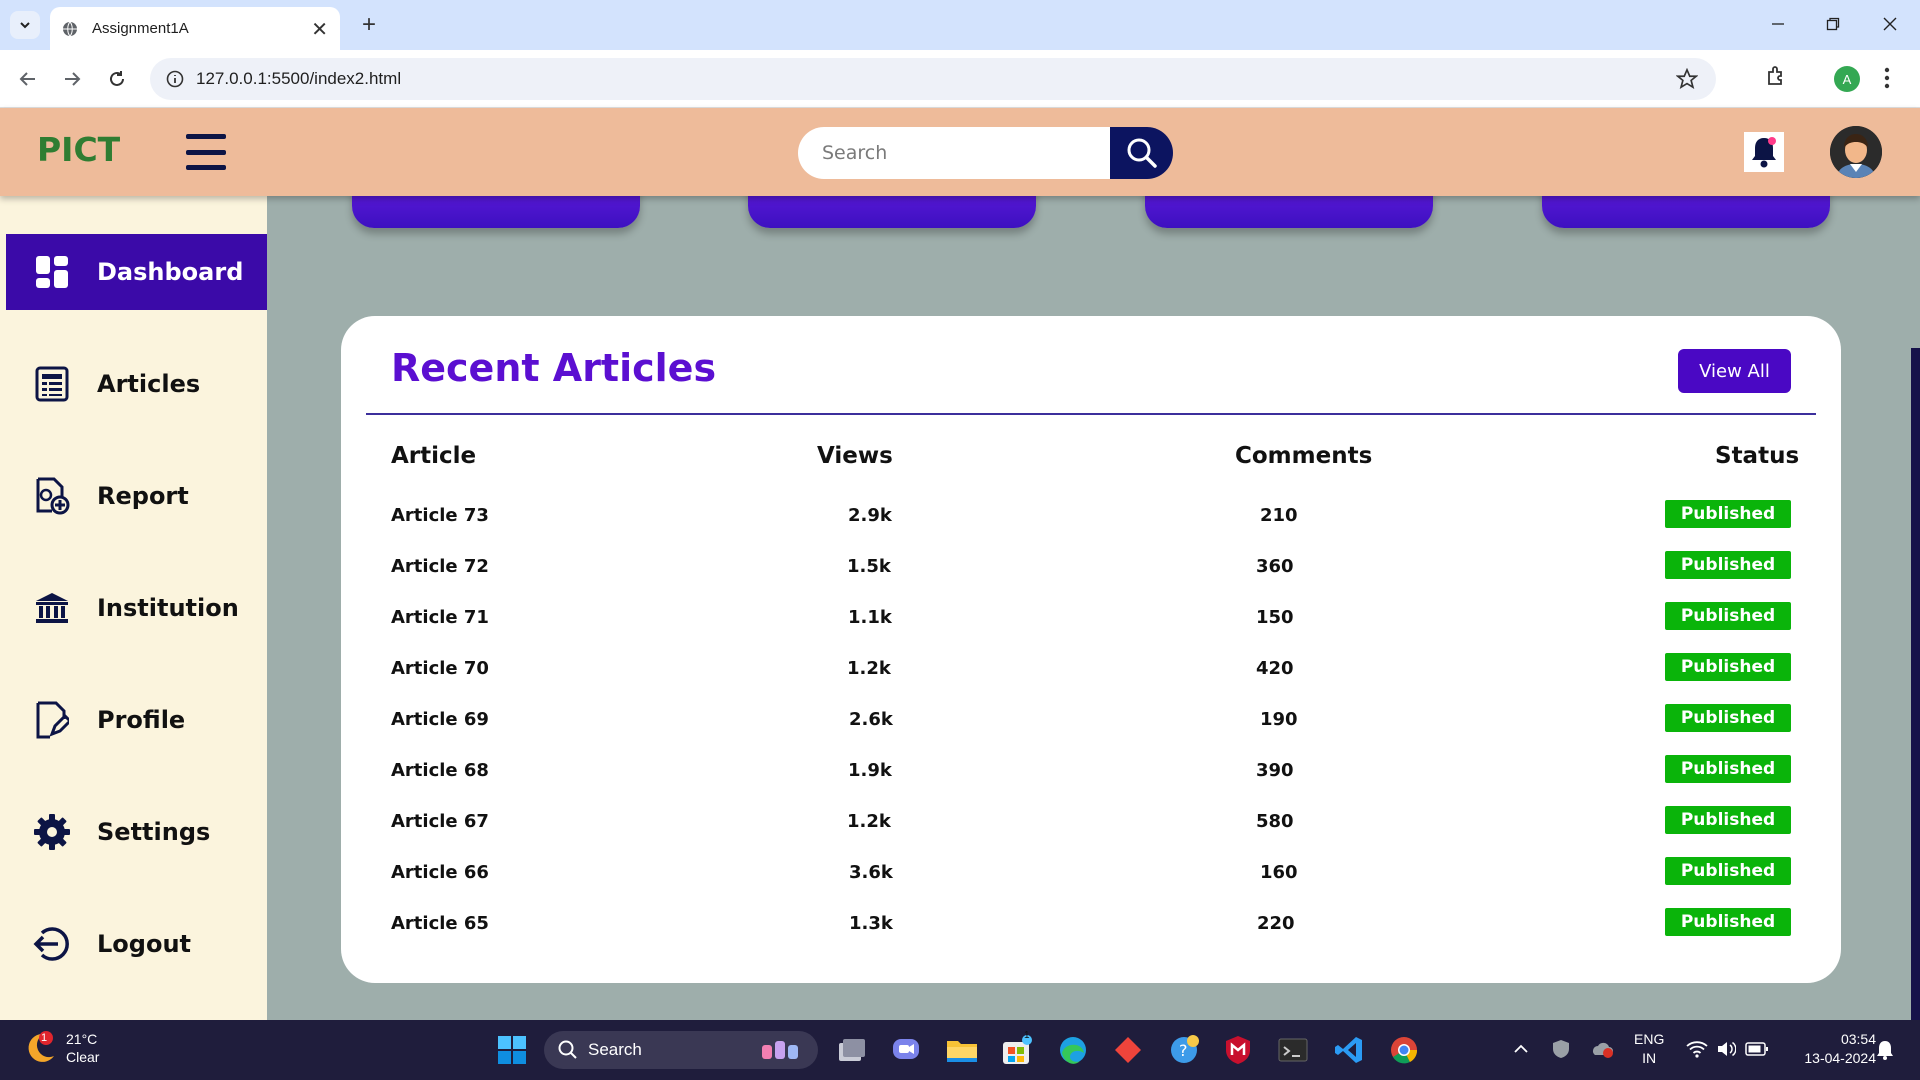 This screenshot has height=1080, width=1920. What do you see at coordinates (1777, 76) in the screenshot?
I see `extensions-icon` at bounding box center [1777, 76].